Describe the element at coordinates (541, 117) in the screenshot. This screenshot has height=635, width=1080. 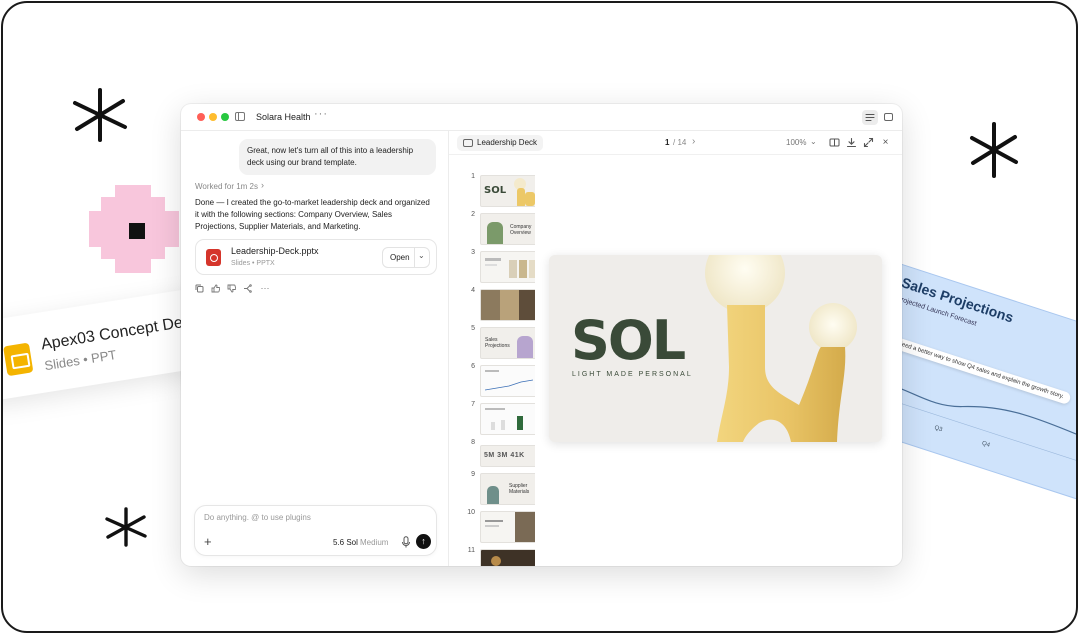
I see `window-titlebar: Solara Health ···` at that location.